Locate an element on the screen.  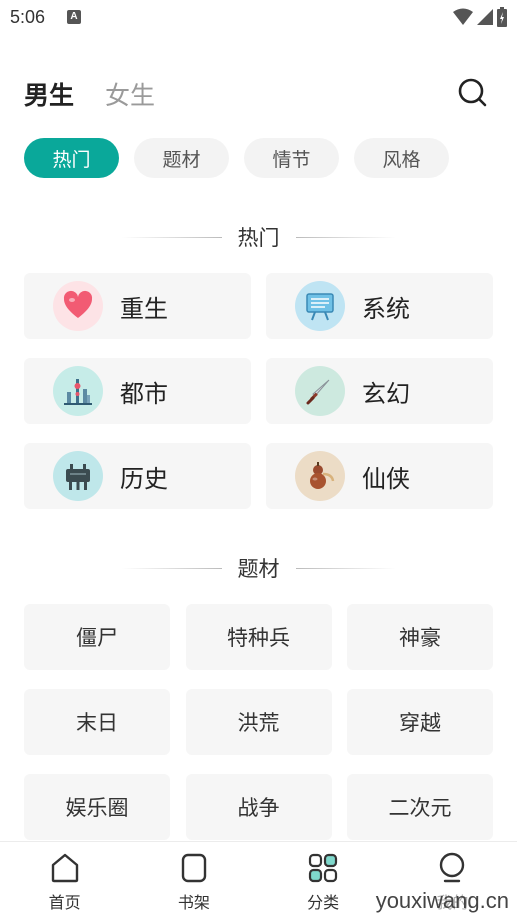
nav-label: 书架 is located at coordinates (193, 902).